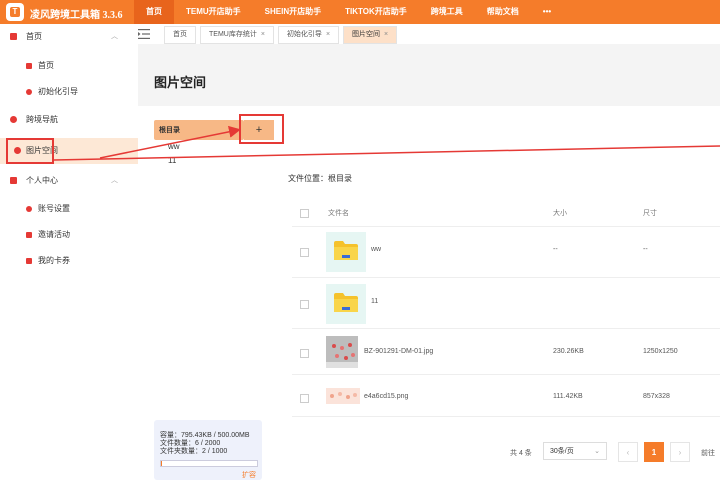 This screenshot has height=480, width=720. Describe the element at coordinates (293, 12) in the screenshot. I see `top-nav-shein: SHEIN开店助手` at that location.